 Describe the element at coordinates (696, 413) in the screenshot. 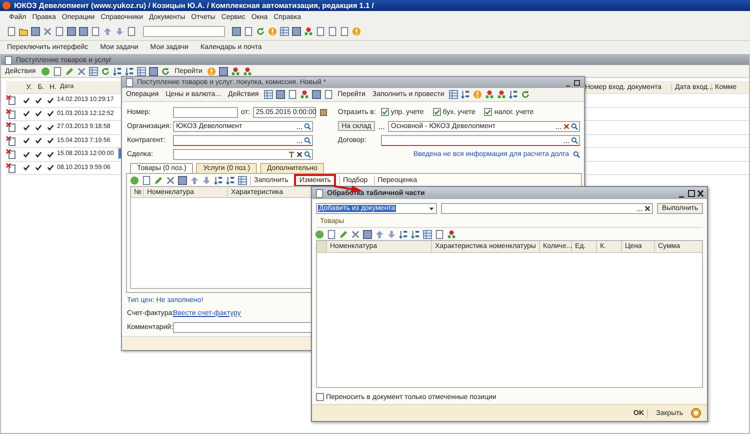

I see `help-icon` at that location.